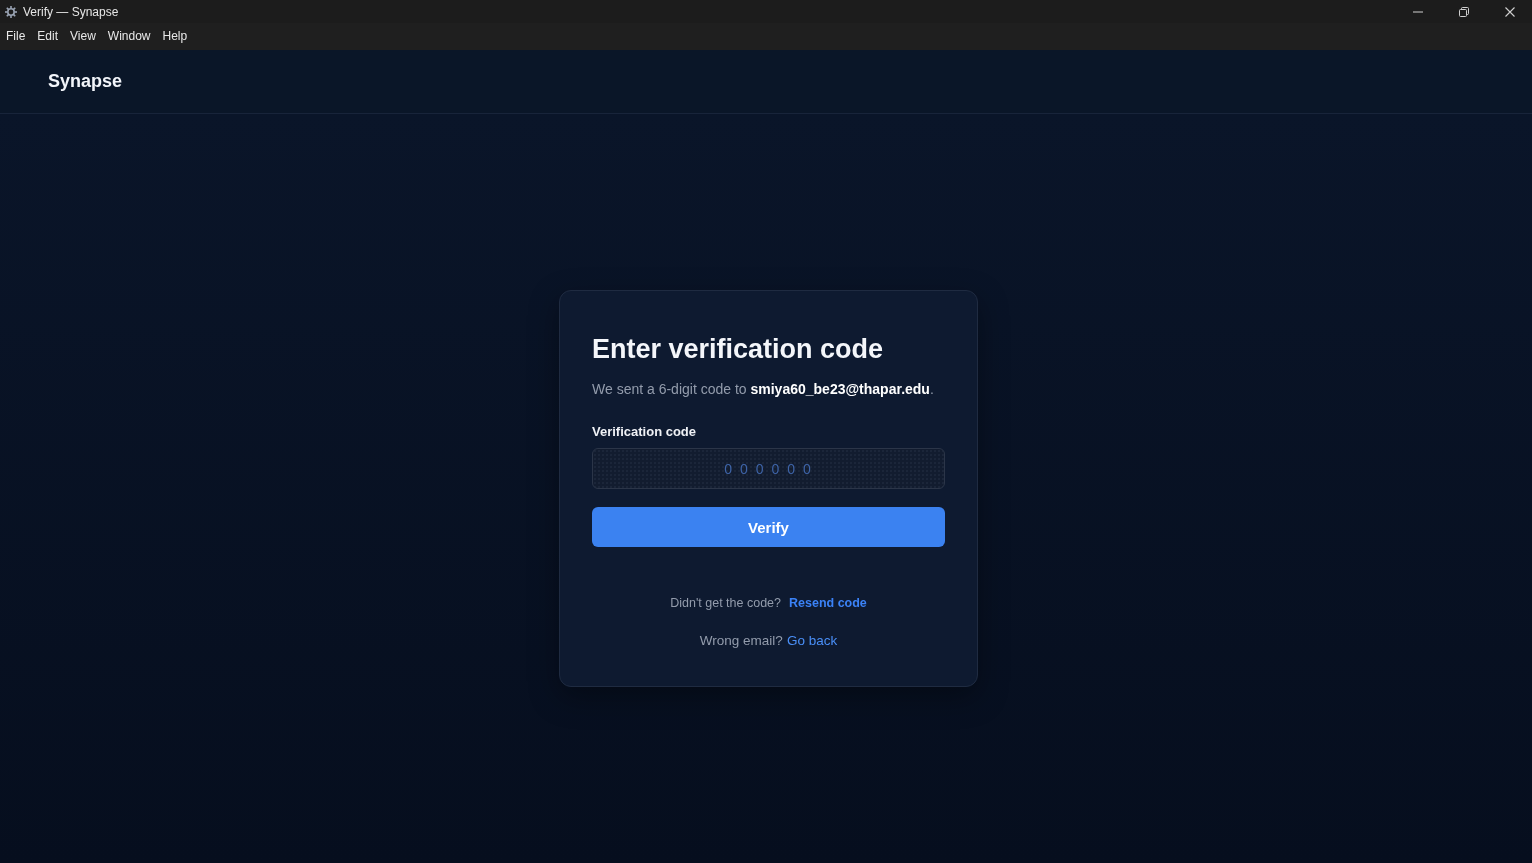  What do you see at coordinates (85, 81) in the screenshot?
I see `brand-name: Synapse` at bounding box center [85, 81].